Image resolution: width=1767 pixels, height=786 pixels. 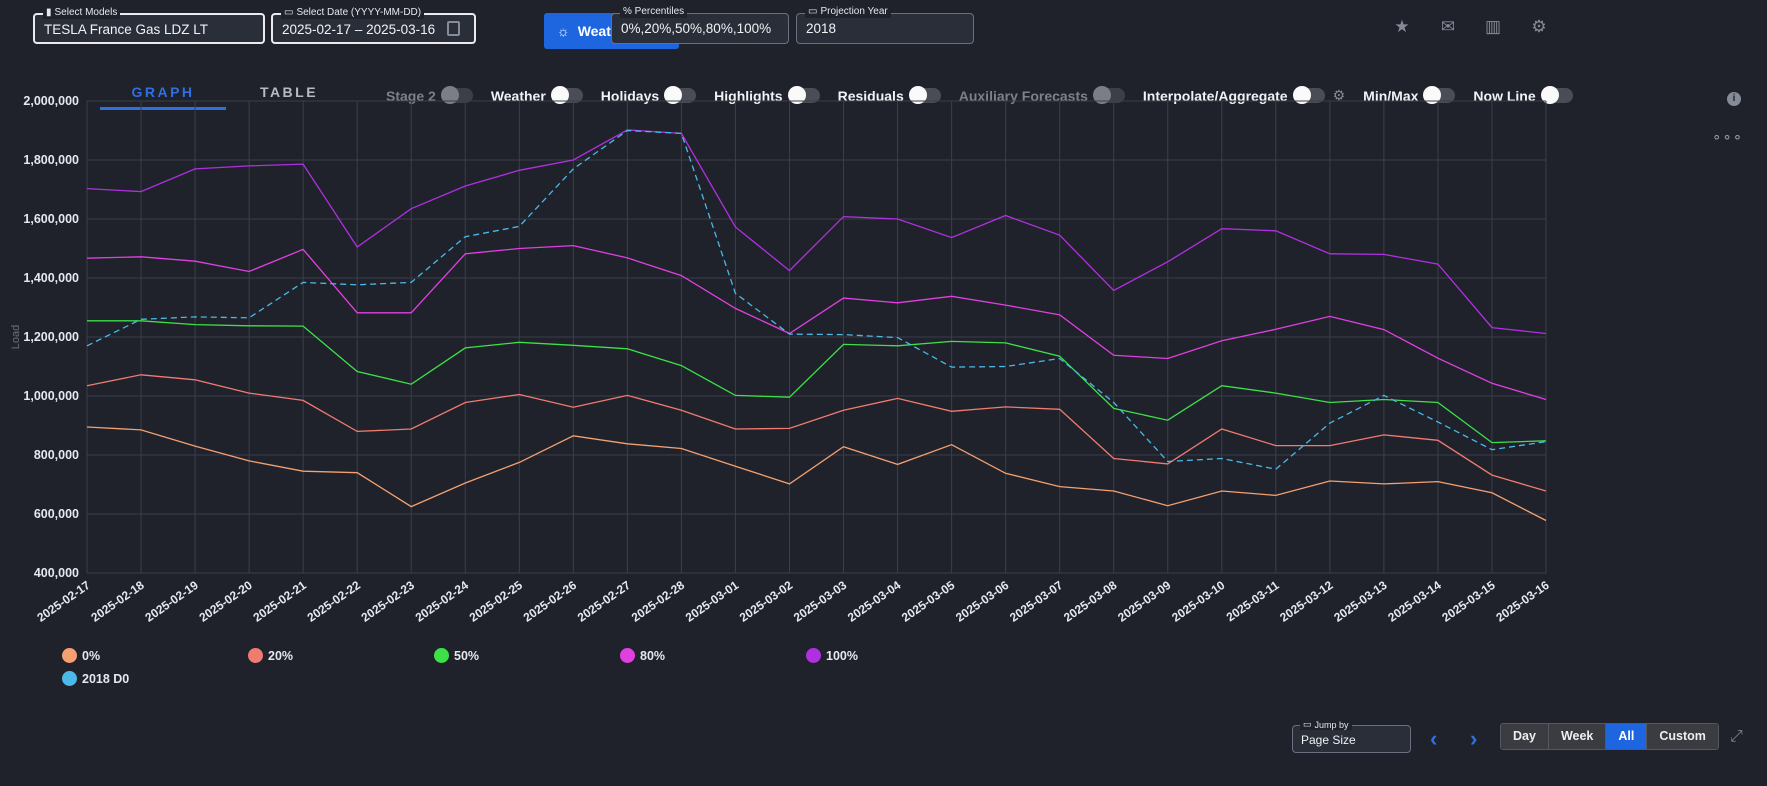 I want to click on legend-item: 50%, so click(x=456, y=655).